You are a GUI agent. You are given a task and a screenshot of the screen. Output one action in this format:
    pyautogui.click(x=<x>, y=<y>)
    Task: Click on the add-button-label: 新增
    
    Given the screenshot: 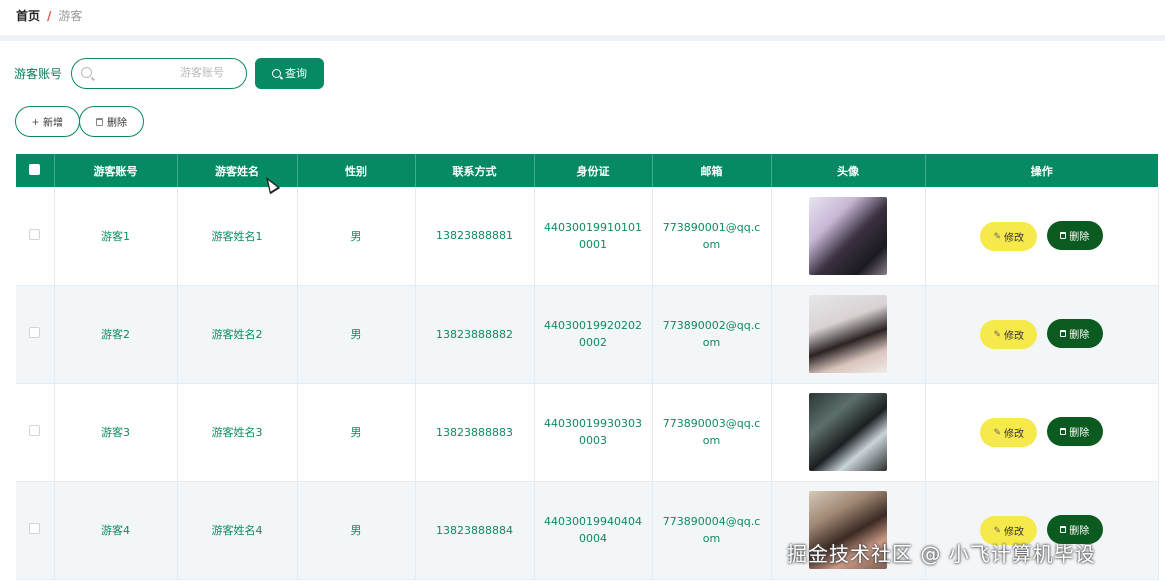 What is the action you would take?
    pyautogui.click(x=53, y=123)
    